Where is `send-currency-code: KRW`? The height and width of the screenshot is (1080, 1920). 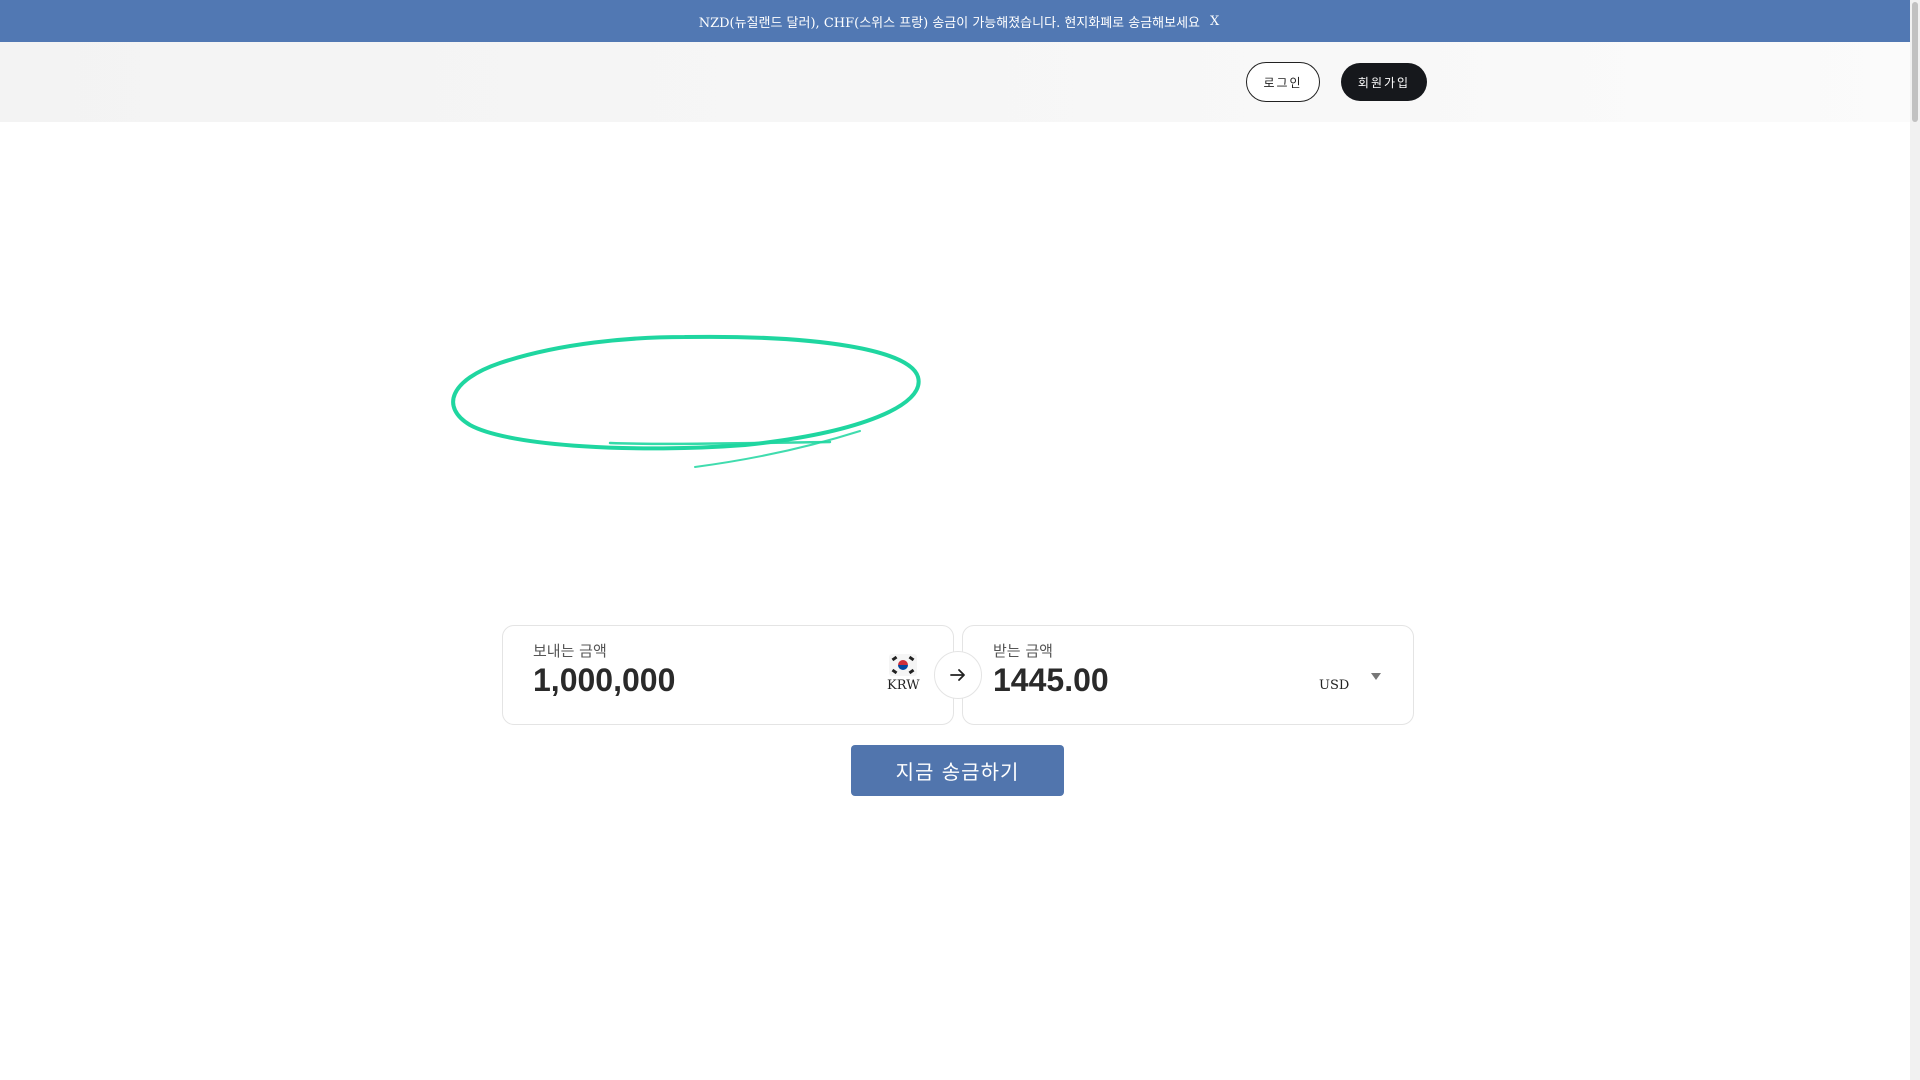 send-currency-code: KRW is located at coordinates (903, 685).